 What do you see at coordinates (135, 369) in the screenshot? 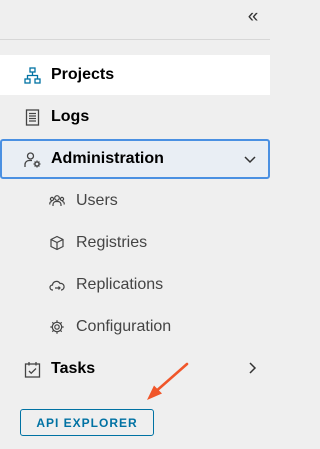
I see `nav-item-tasks: Tasks` at bounding box center [135, 369].